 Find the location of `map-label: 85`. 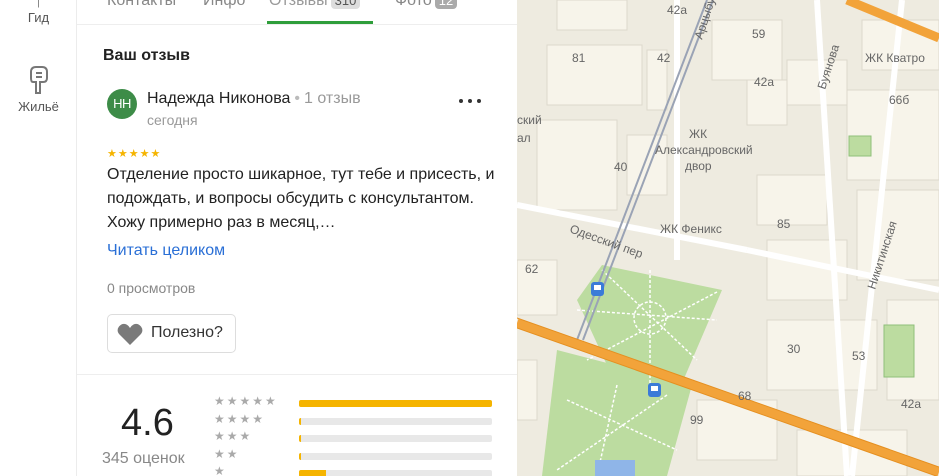

map-label: 85 is located at coordinates (784, 224).